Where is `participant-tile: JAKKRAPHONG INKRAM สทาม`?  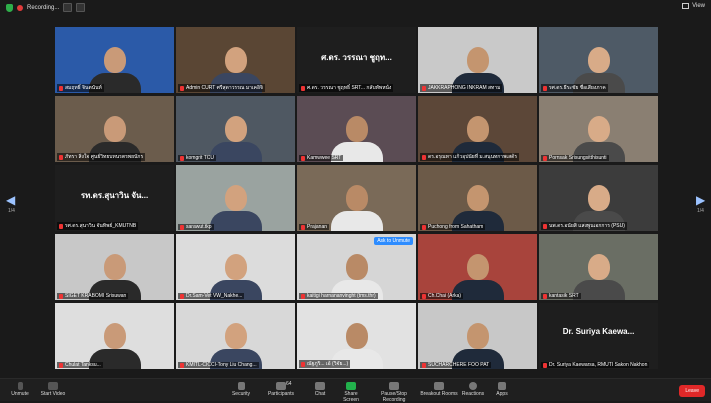 participant-tile: JAKKRAPHONG INKRAM สทาม is located at coordinates (477, 60).